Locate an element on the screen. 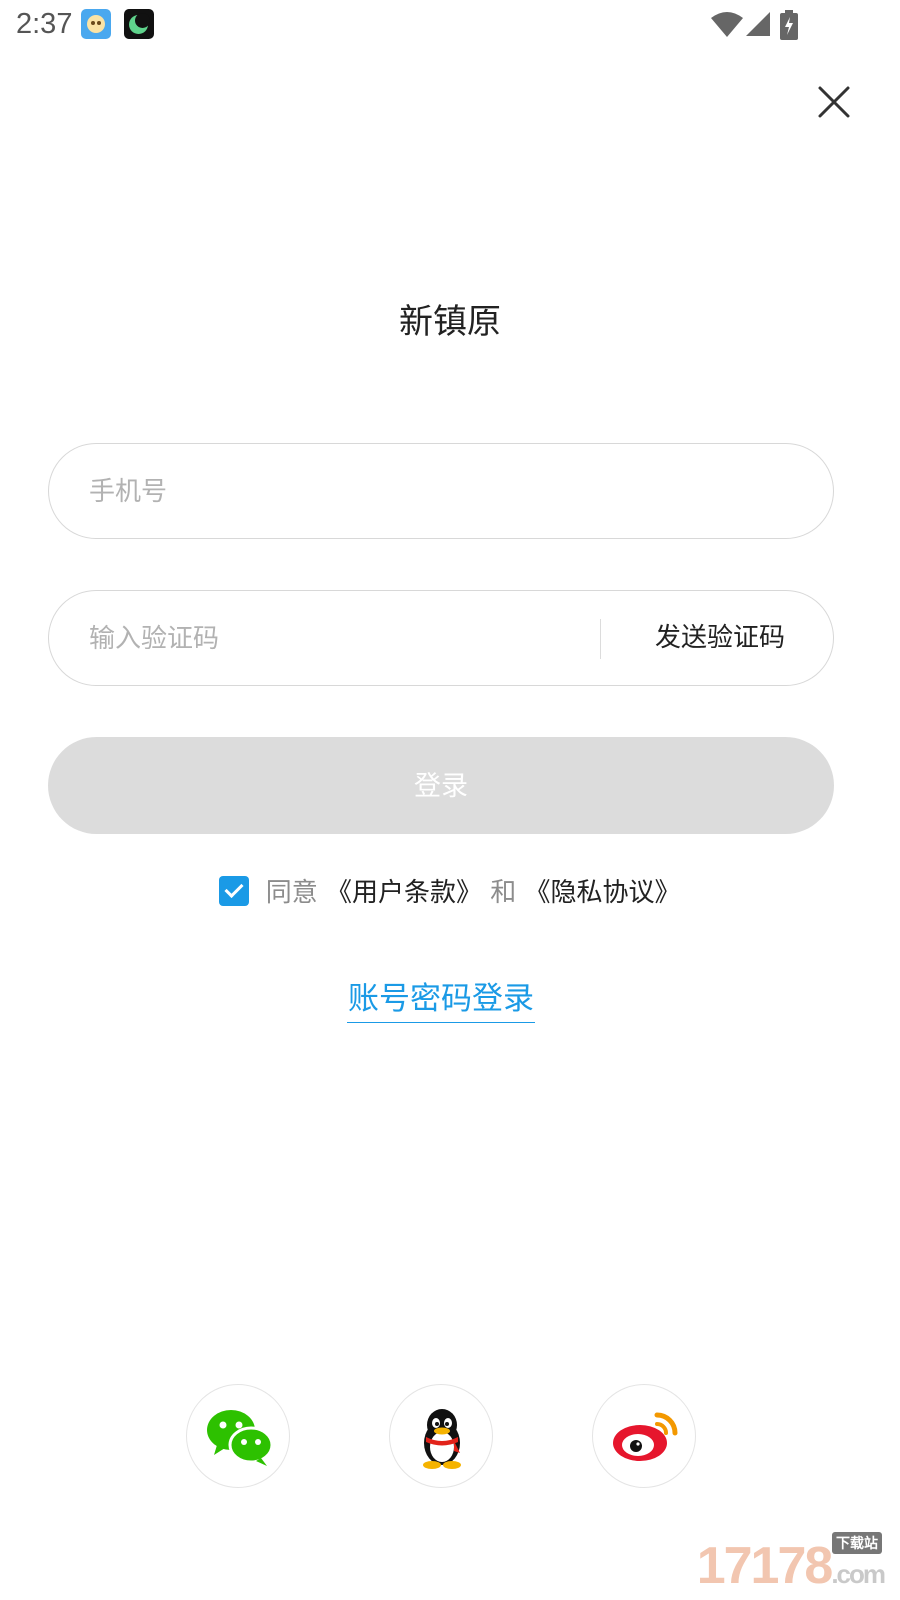 The width and height of the screenshot is (900, 1600). close-icon is located at coordinates (834, 102).